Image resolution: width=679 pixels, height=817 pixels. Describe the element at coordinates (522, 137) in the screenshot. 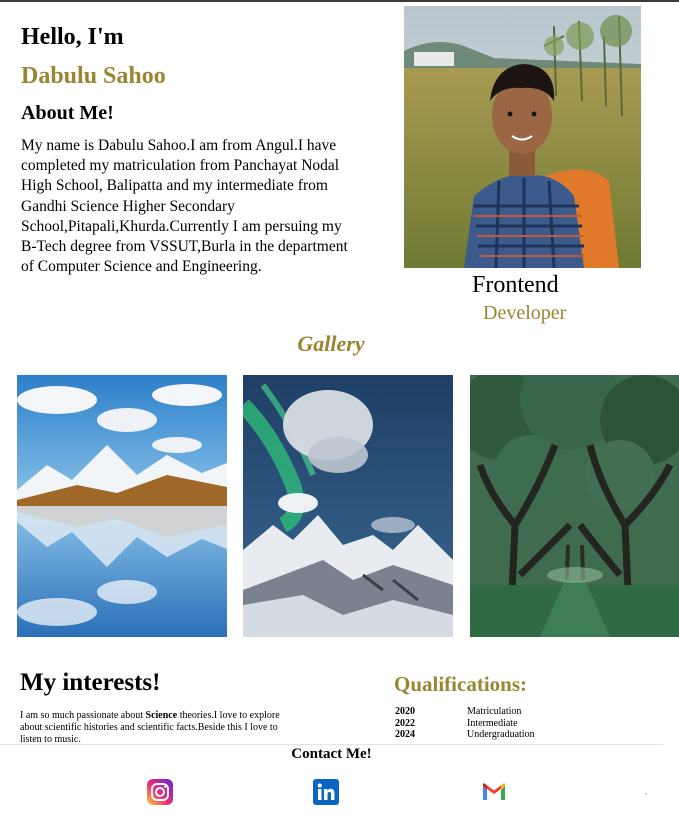

I see `profile-photo` at that location.